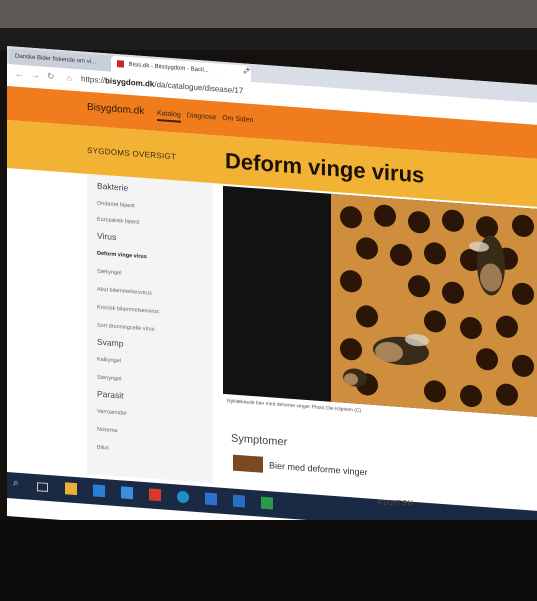 The width and height of the screenshot is (537, 601). What do you see at coordinates (434, 305) in the screenshot?
I see `honeycomb-photo` at bounding box center [434, 305].